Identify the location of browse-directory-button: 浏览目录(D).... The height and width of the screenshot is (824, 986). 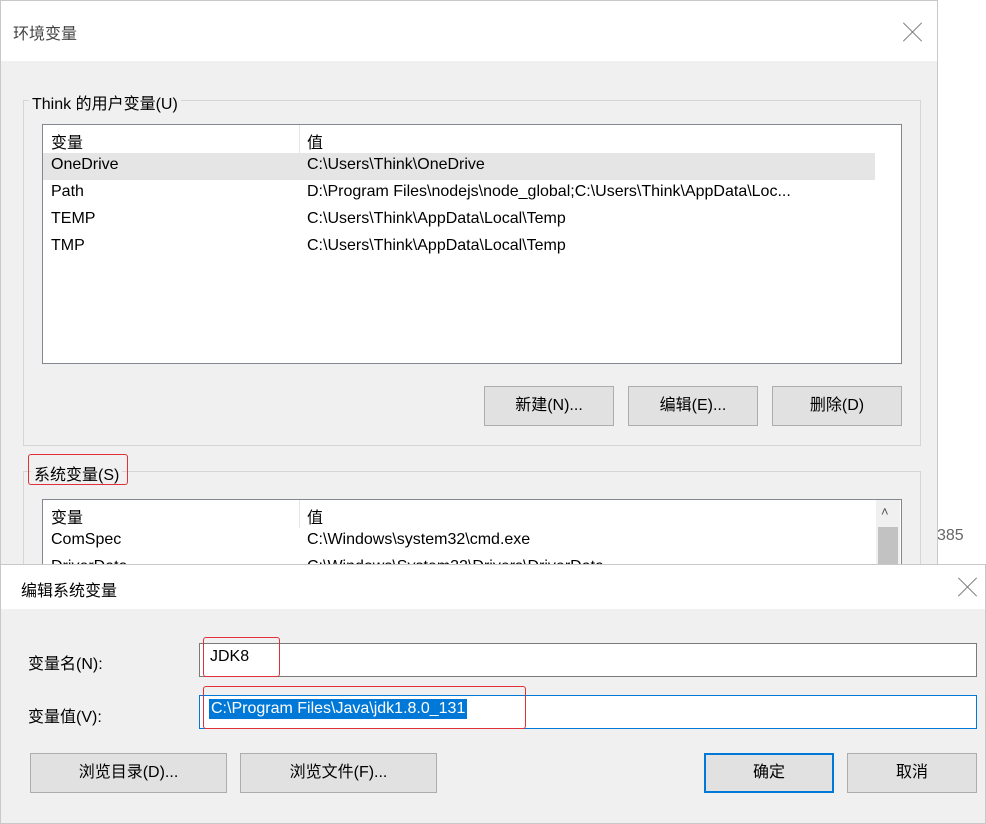
(128, 773).